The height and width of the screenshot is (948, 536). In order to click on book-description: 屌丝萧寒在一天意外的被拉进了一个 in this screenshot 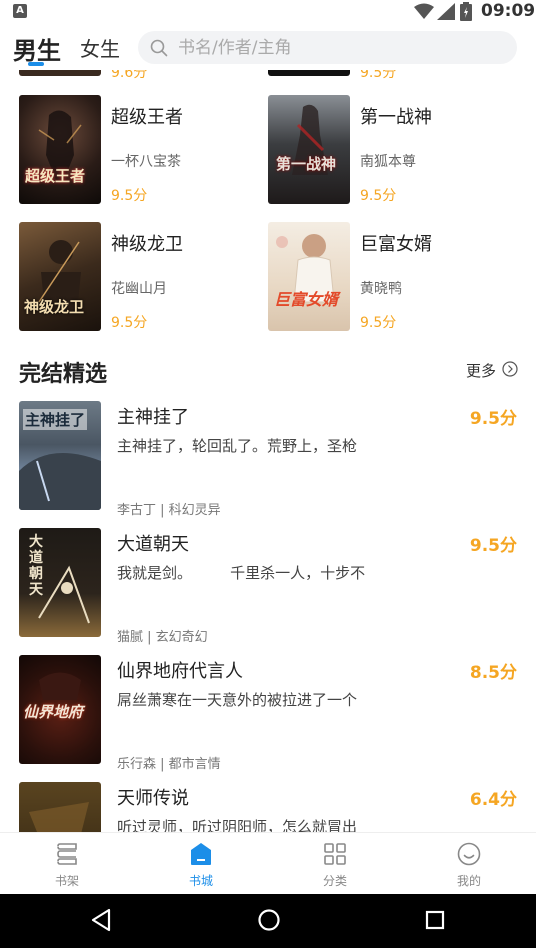, I will do `click(237, 700)`.